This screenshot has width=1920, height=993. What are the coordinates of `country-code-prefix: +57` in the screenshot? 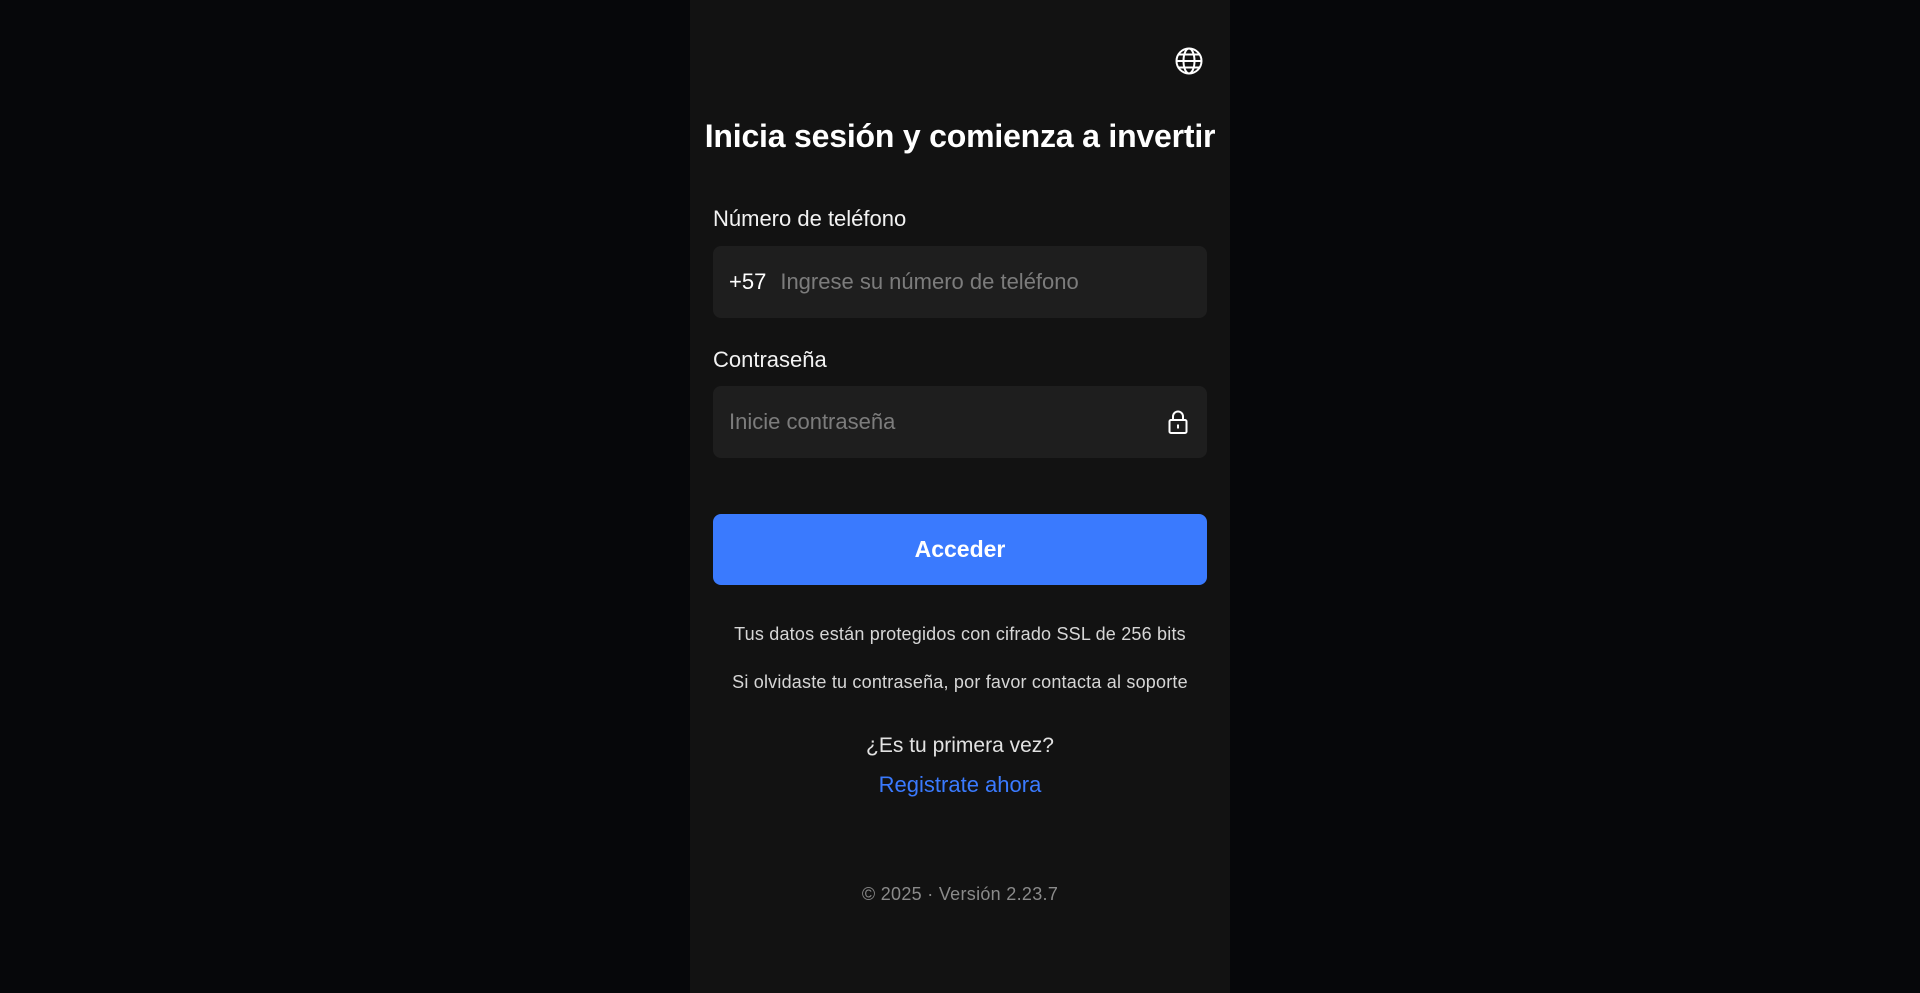 It's located at (747, 282).